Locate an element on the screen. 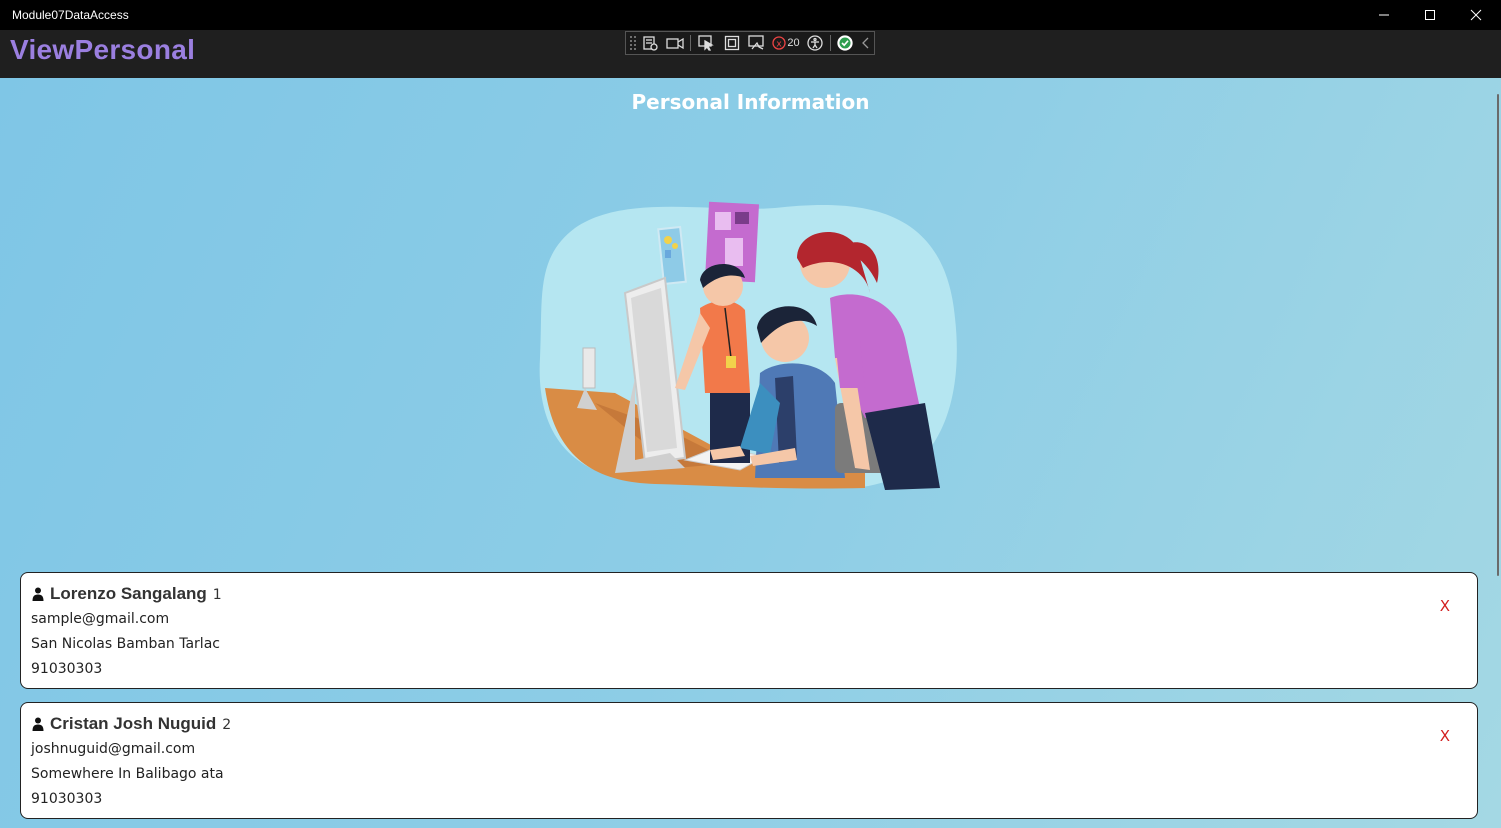 The height and width of the screenshot is (828, 1501). svg-text: x is located at coordinates (780, 45).